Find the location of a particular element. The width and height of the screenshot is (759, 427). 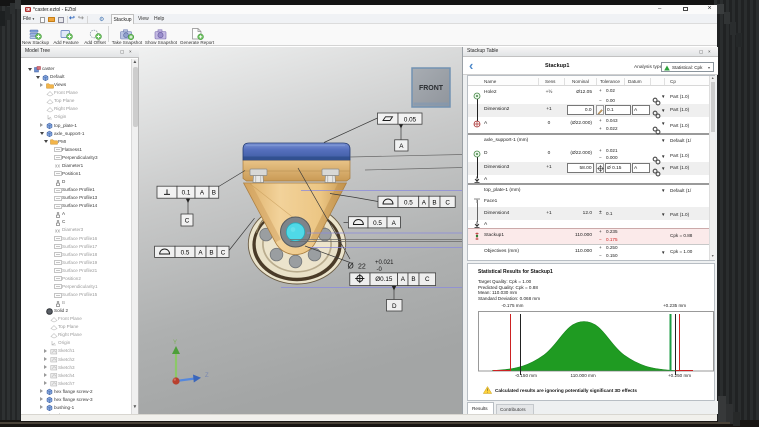

svg-text: D is located at coordinates (394, 306).